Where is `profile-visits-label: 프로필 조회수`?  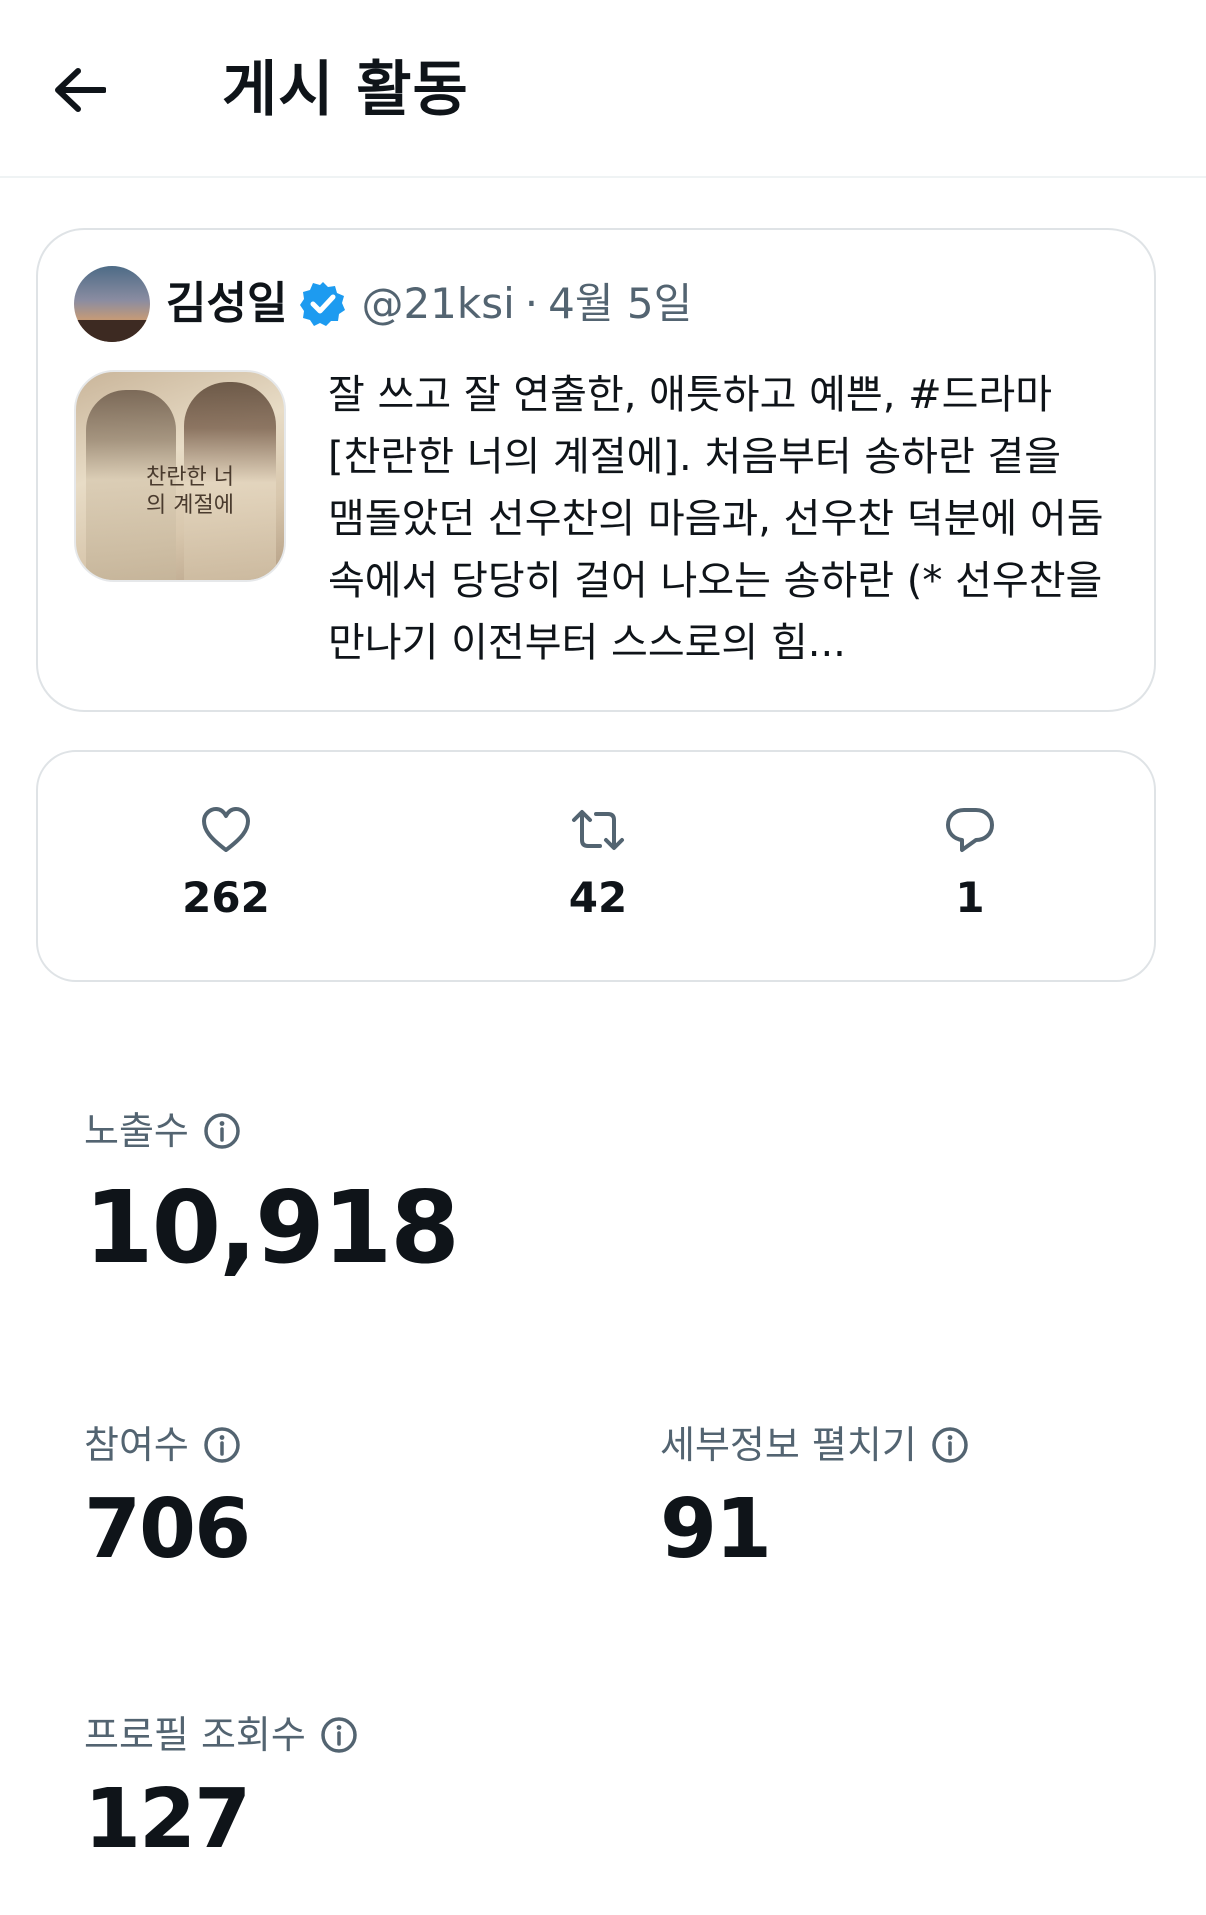
profile-visits-label: 프로필 조회수 is located at coordinates (195, 1735).